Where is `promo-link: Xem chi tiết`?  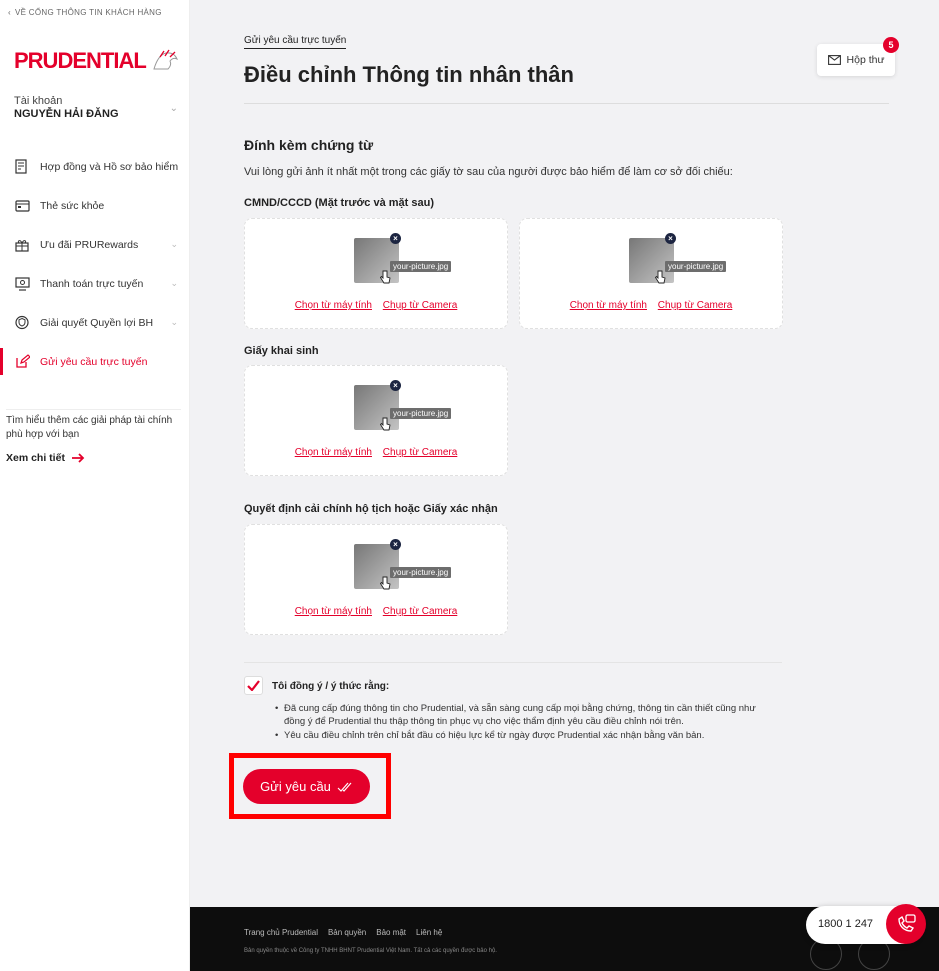
promo-link: Xem chi tiết is located at coordinates (93, 458).